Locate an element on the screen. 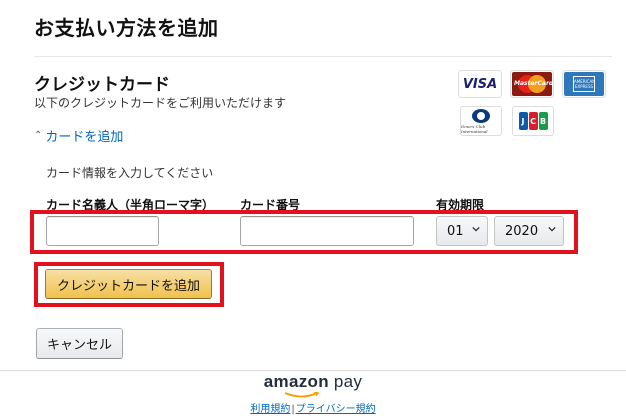 This screenshot has width=626, height=416. page-title: お支払い方法を追加 is located at coordinates (126, 28).